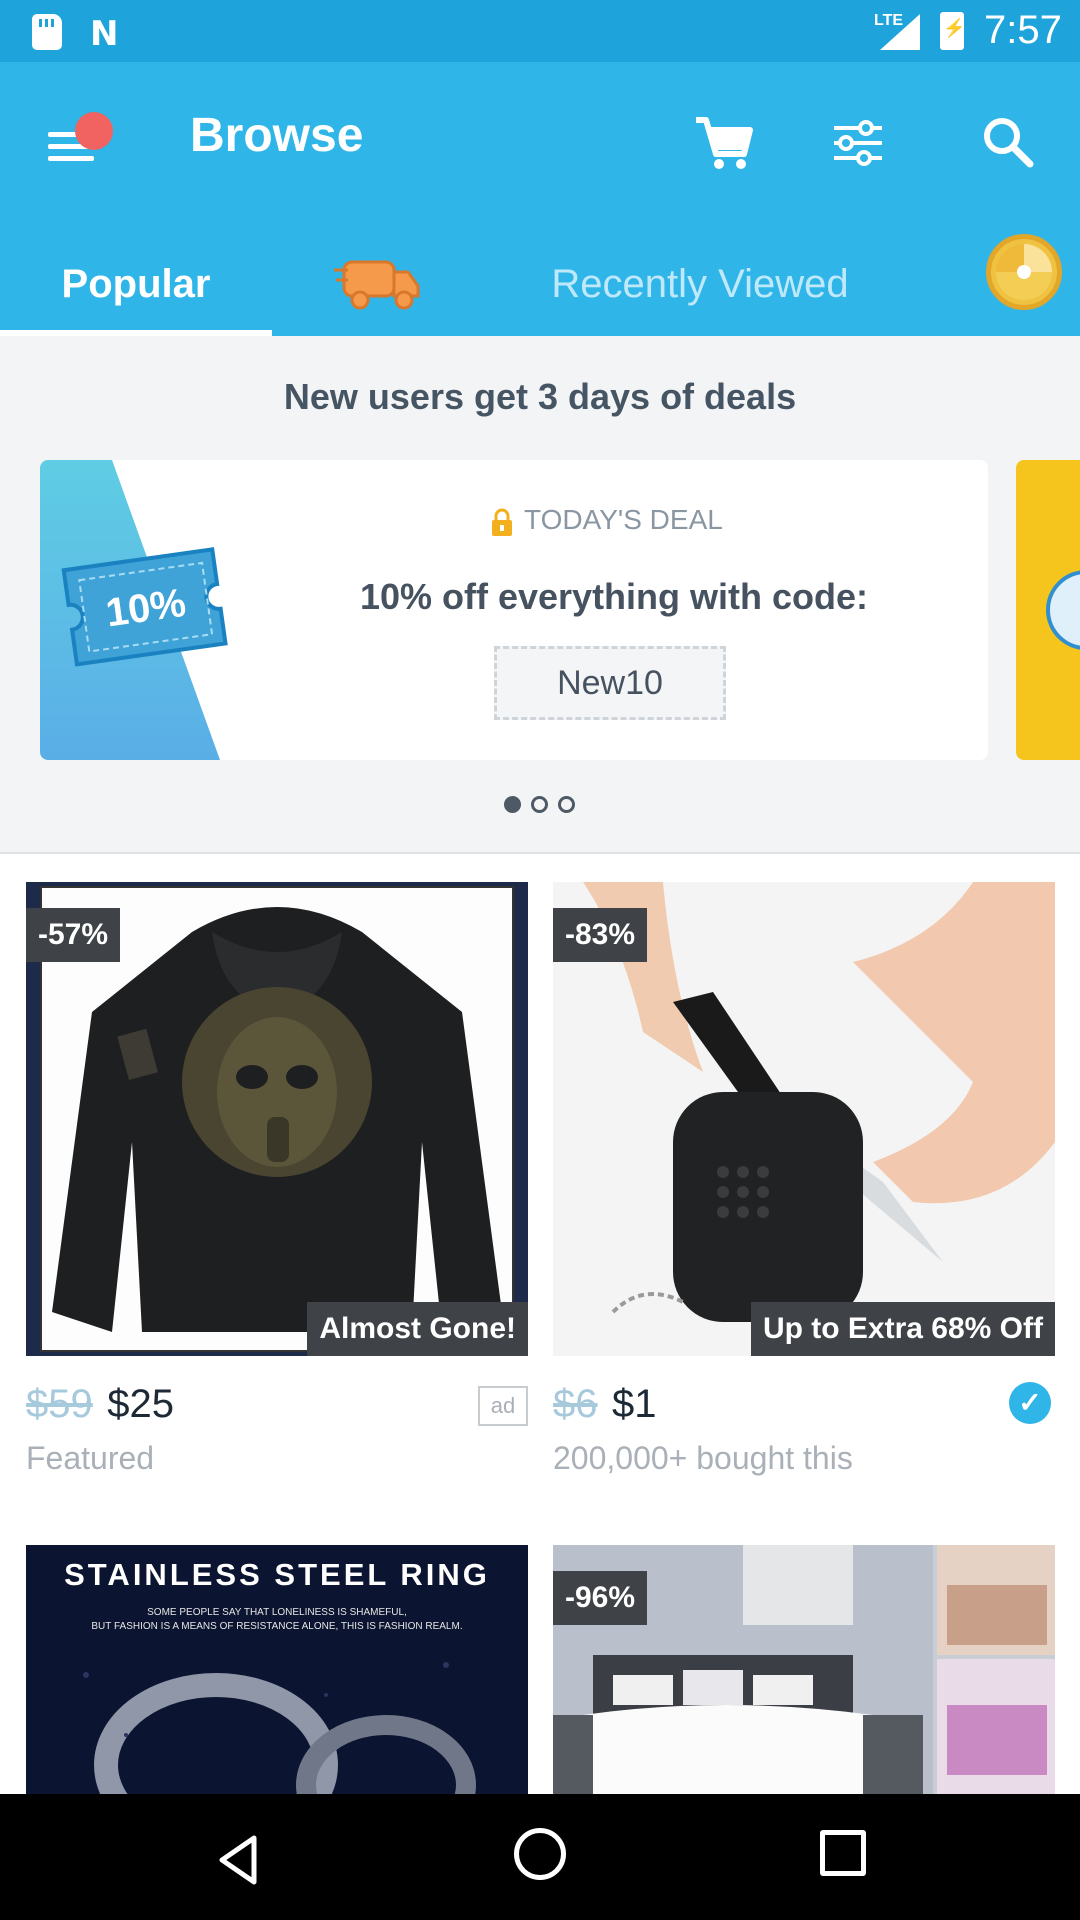 Image resolution: width=1080 pixels, height=1920 pixels. I want to click on price-row: $6 $1 ✓, so click(804, 1407).